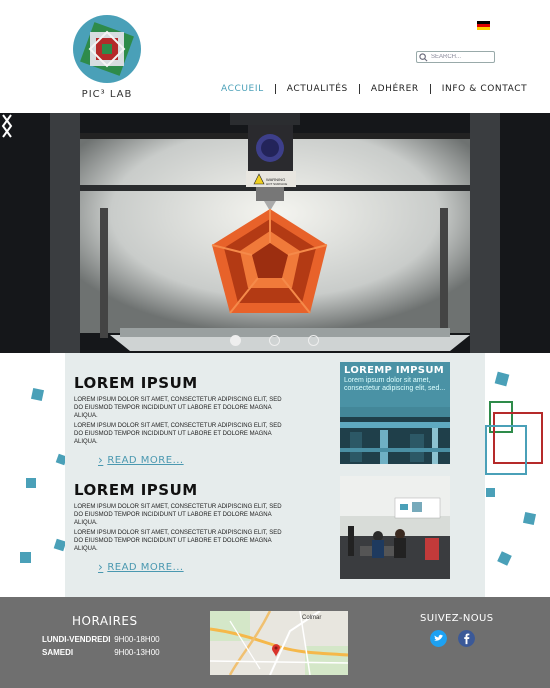 The image size is (550, 688). What do you see at coordinates (394, 370) in the screenshot?
I see `feature-card-title: LOREMP IMPSUM` at bounding box center [394, 370].